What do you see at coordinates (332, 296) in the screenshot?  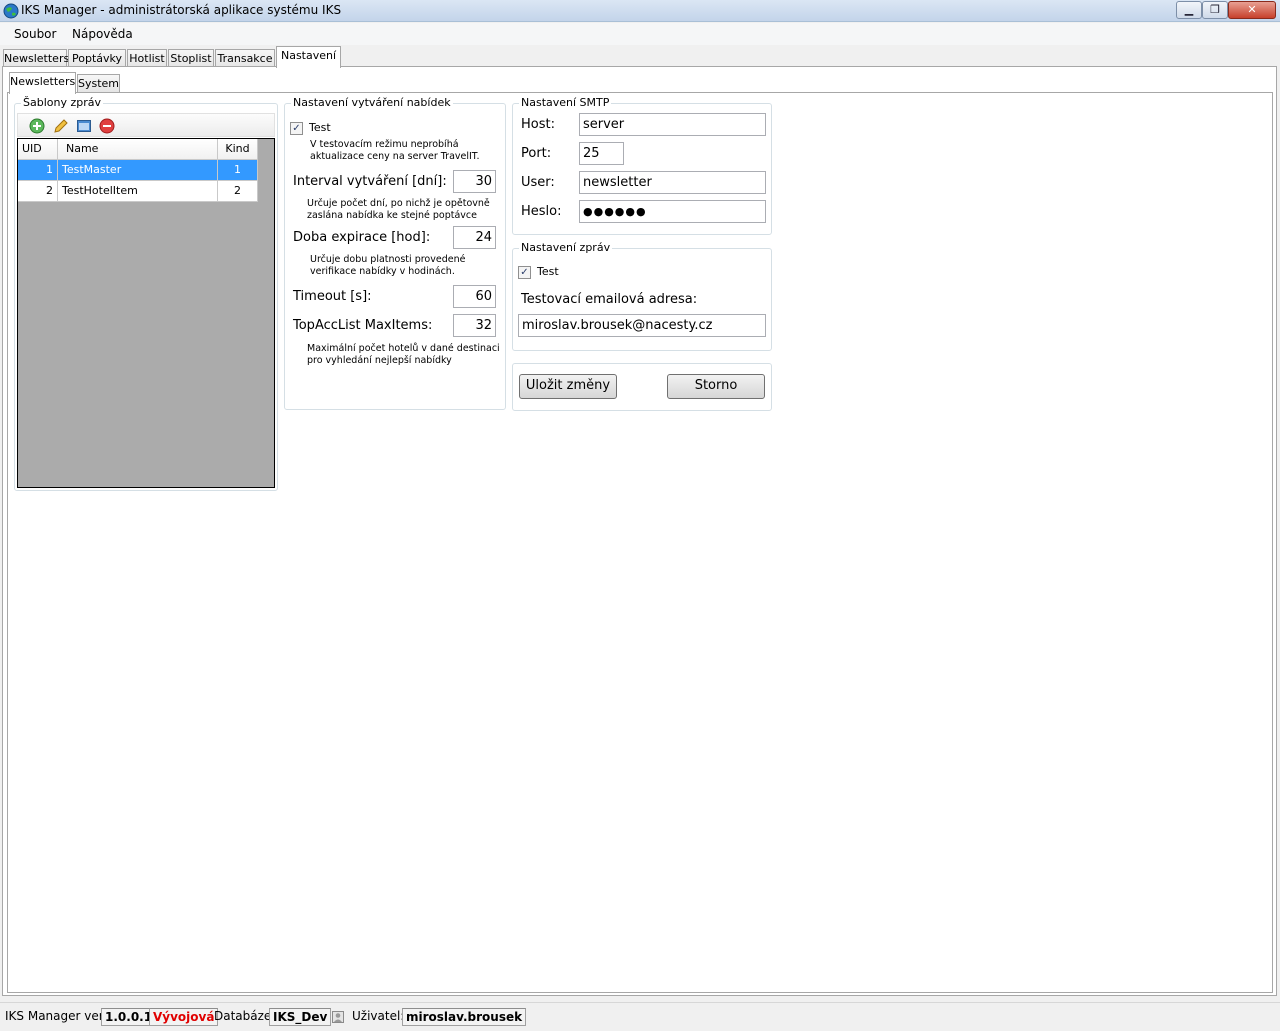 I see `timeout-label: Timeout [s]:` at bounding box center [332, 296].